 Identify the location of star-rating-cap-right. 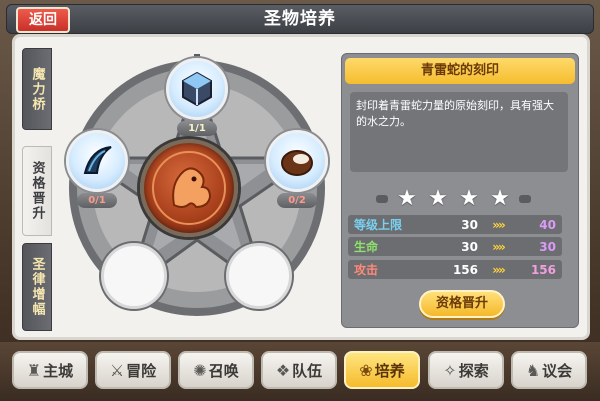
(525, 199).